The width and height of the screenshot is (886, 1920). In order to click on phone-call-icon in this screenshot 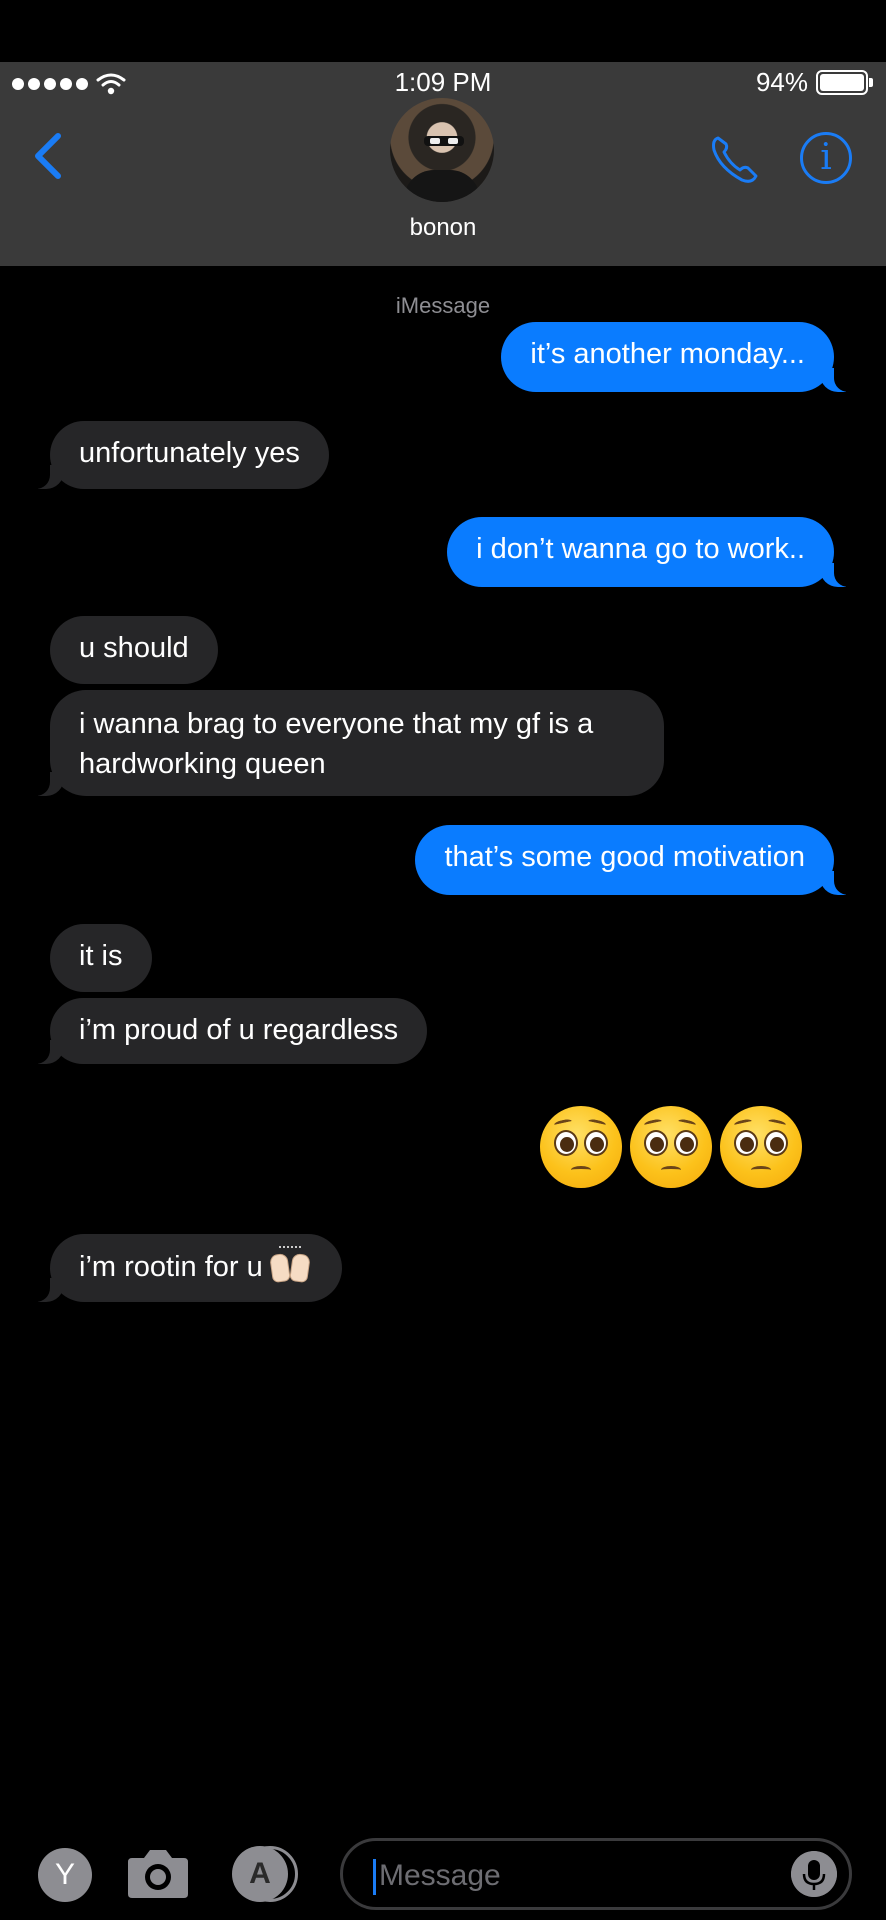, I will do `click(735, 159)`.